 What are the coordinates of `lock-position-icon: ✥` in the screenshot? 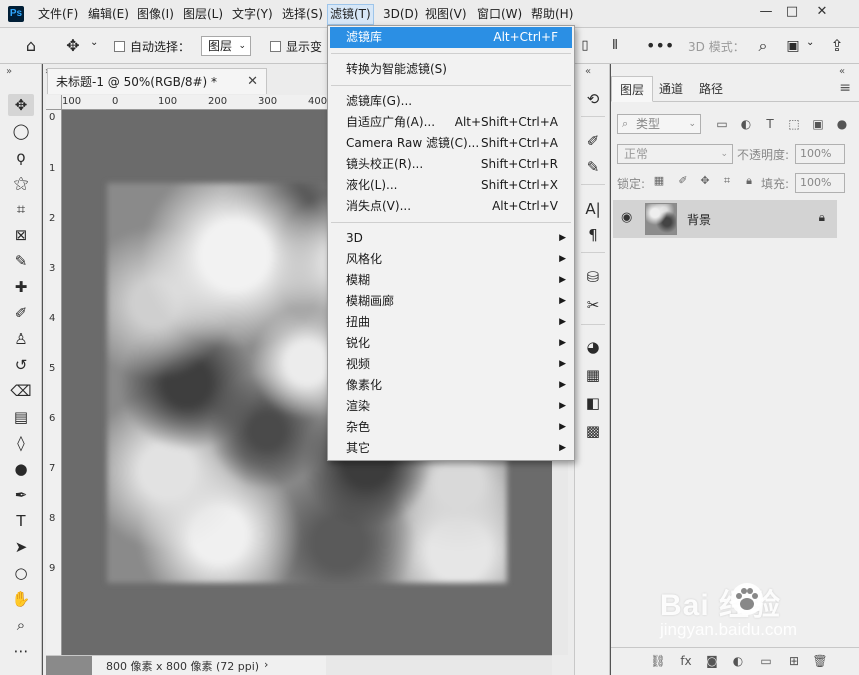 It's located at (705, 181).